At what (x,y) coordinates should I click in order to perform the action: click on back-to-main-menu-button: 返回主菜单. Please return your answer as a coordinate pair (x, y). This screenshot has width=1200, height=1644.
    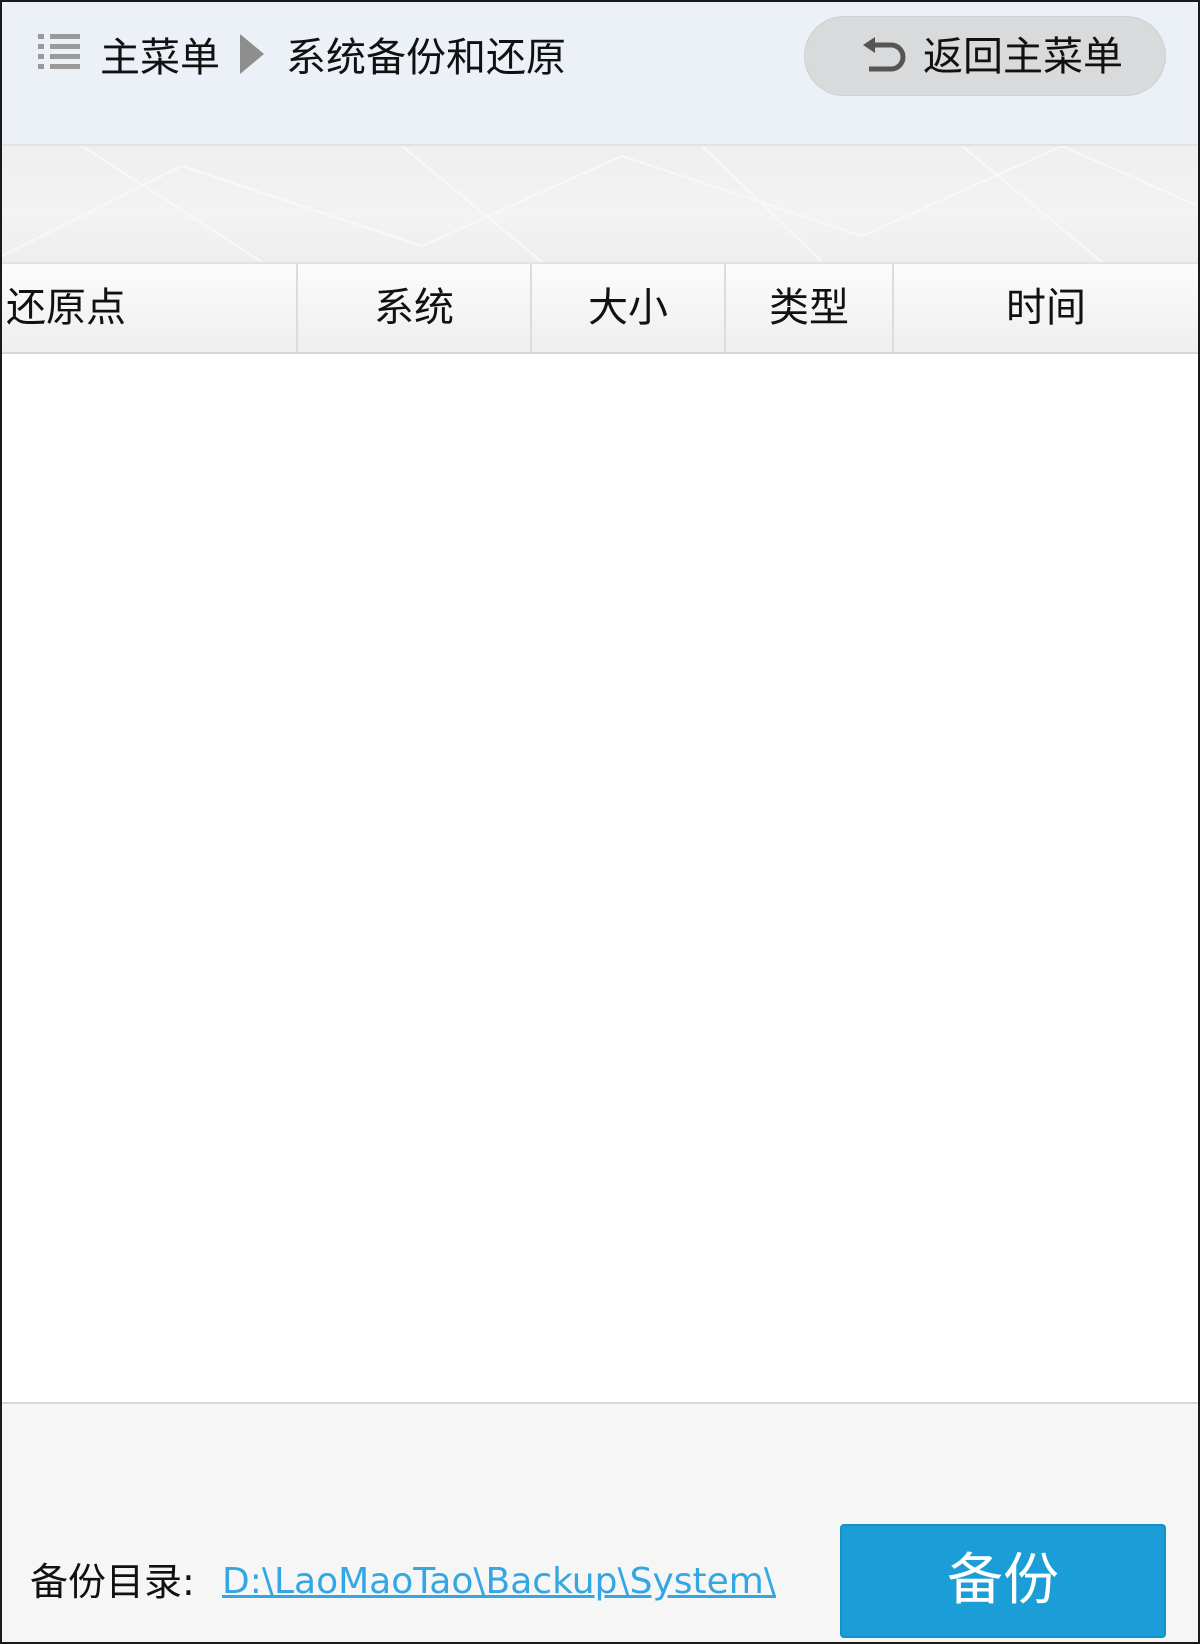
    Looking at the image, I should click on (985, 56).